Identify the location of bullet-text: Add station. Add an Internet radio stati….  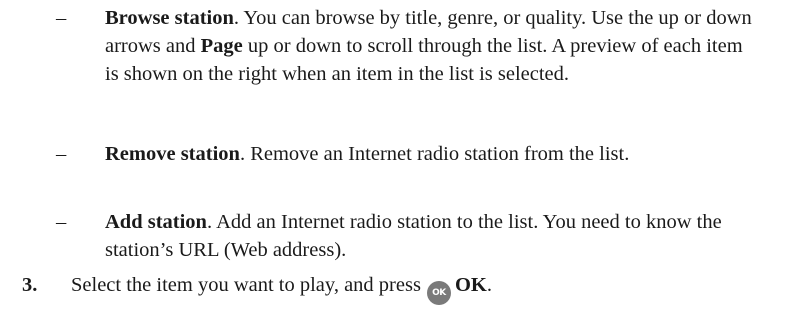
(430, 236).